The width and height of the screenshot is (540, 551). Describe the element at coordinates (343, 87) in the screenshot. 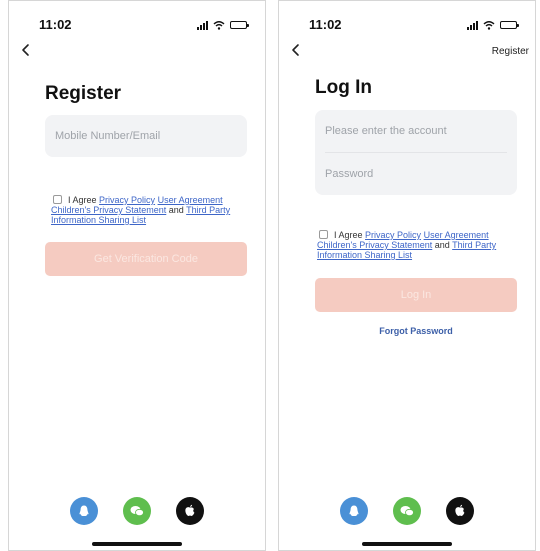

I see `page-title: Log In` at that location.